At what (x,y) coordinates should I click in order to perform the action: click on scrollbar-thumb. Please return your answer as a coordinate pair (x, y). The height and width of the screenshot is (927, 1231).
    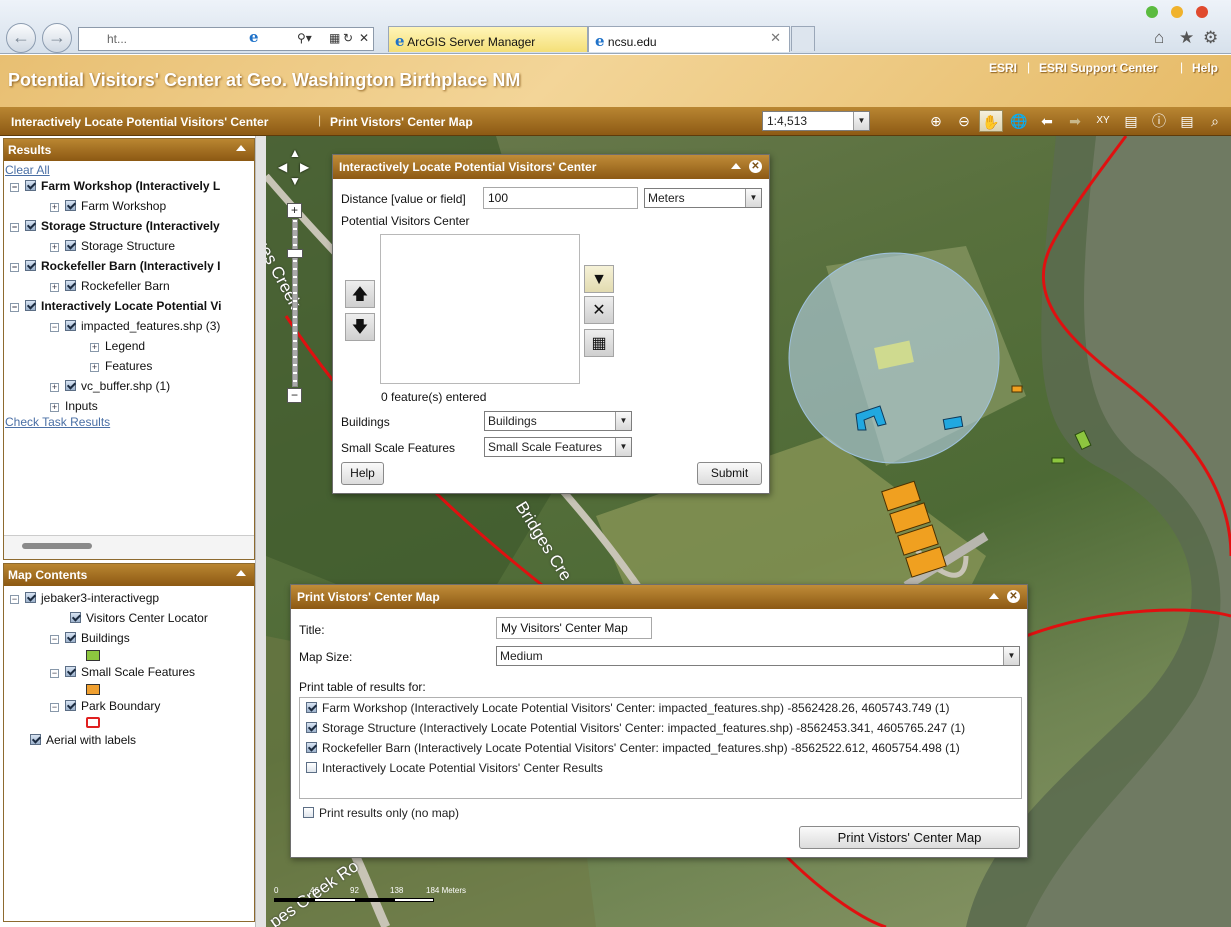
    Looking at the image, I should click on (57, 546).